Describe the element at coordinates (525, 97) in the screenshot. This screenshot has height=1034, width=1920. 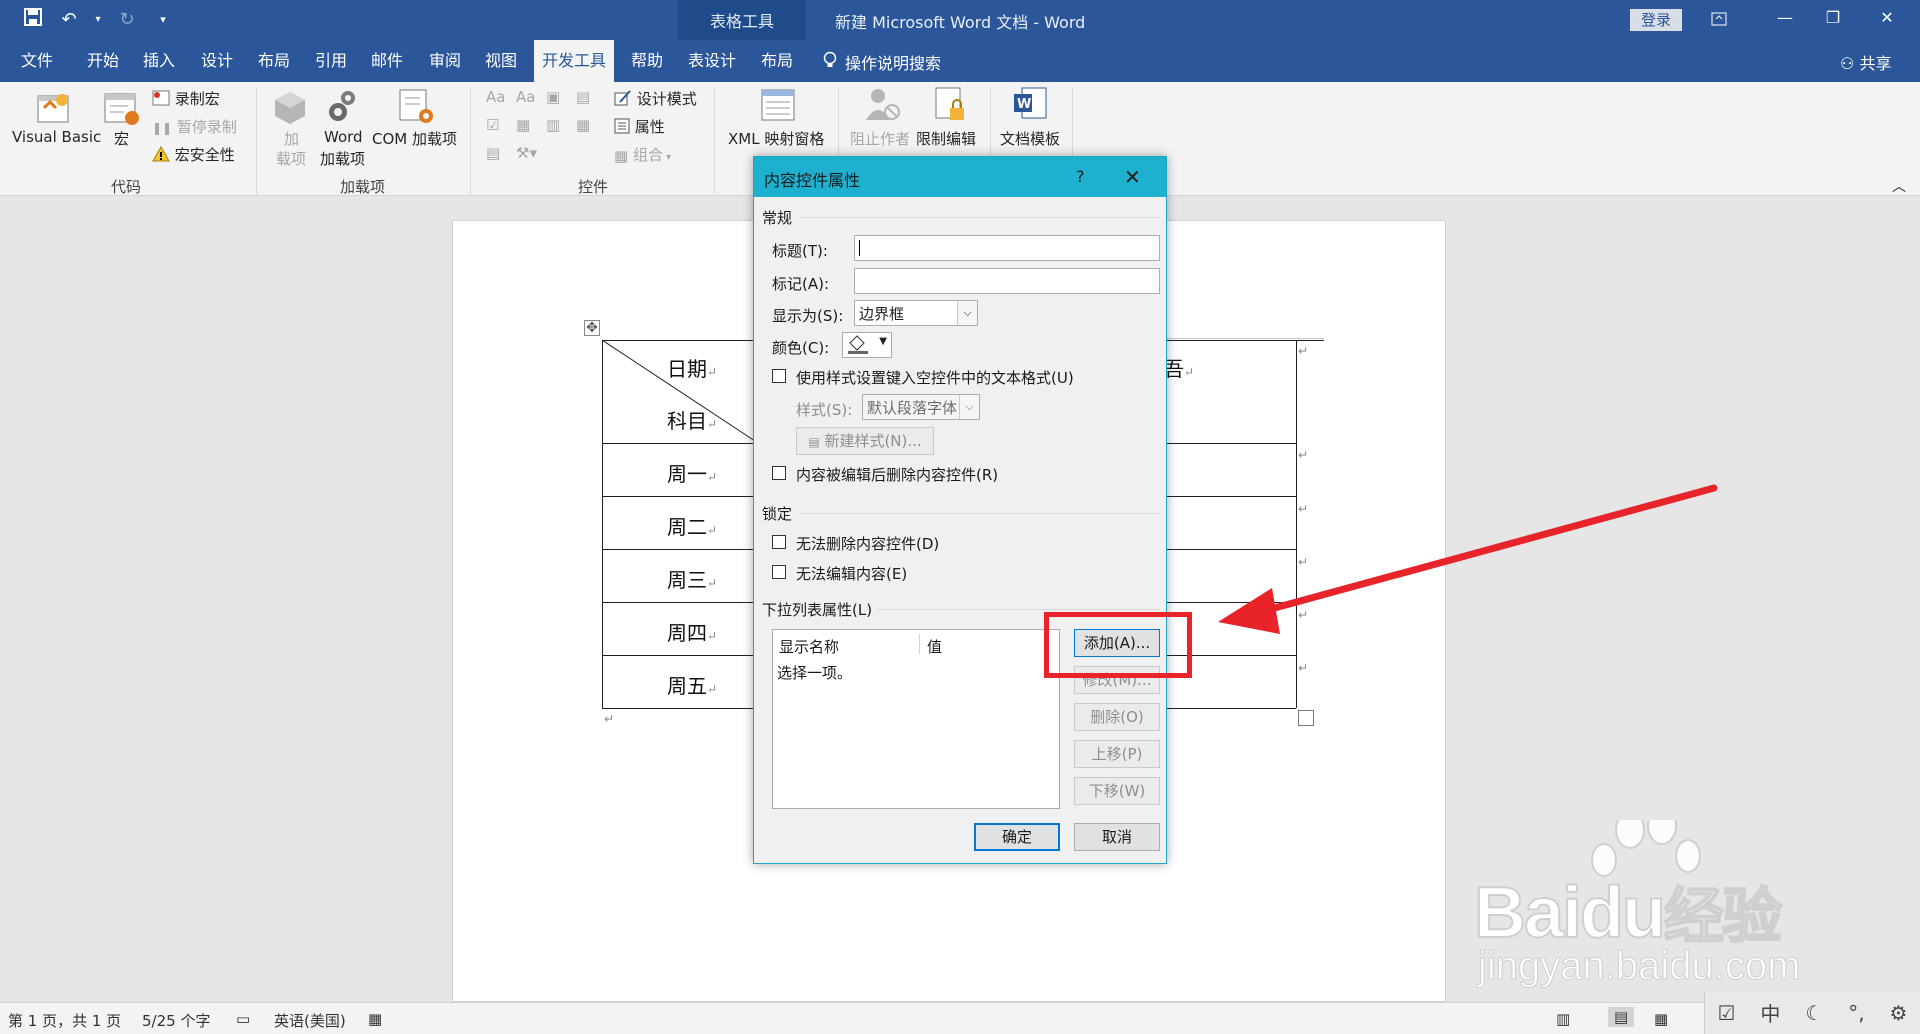
I see `plain-text-control-icon: Aa` at that location.